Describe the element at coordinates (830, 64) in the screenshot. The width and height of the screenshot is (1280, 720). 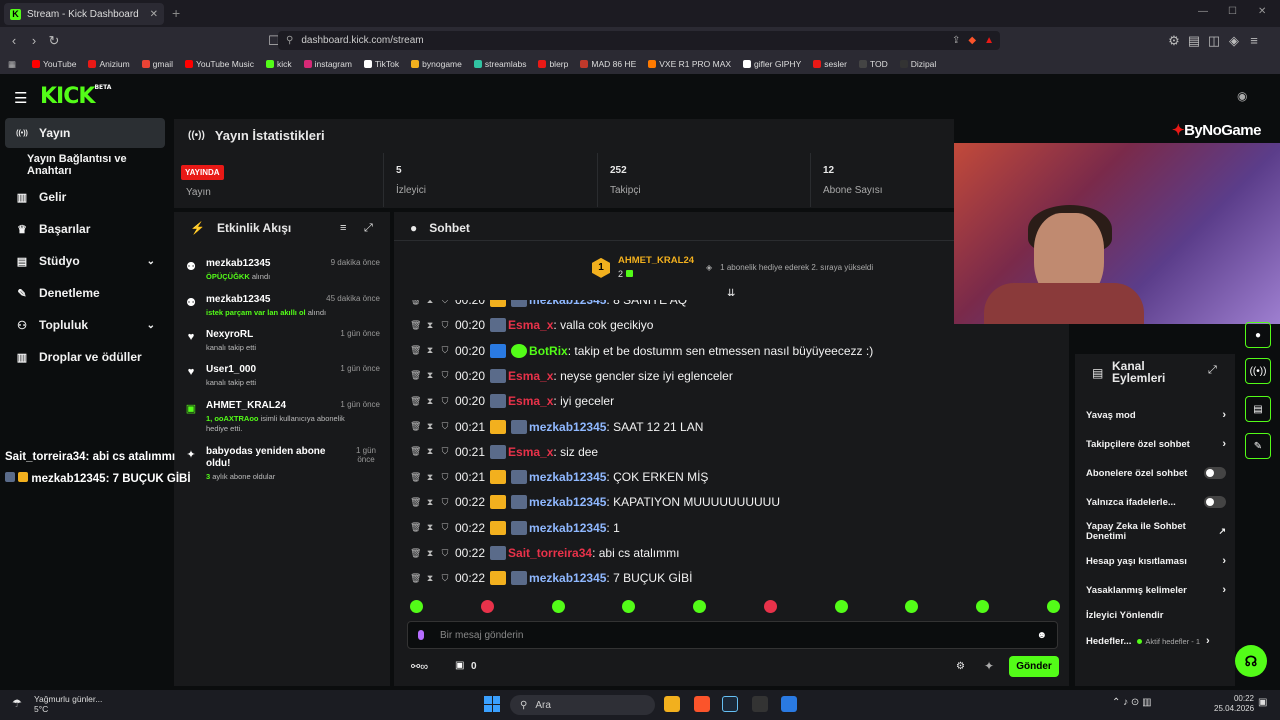
I see `bookmark-item: sesler` at that location.